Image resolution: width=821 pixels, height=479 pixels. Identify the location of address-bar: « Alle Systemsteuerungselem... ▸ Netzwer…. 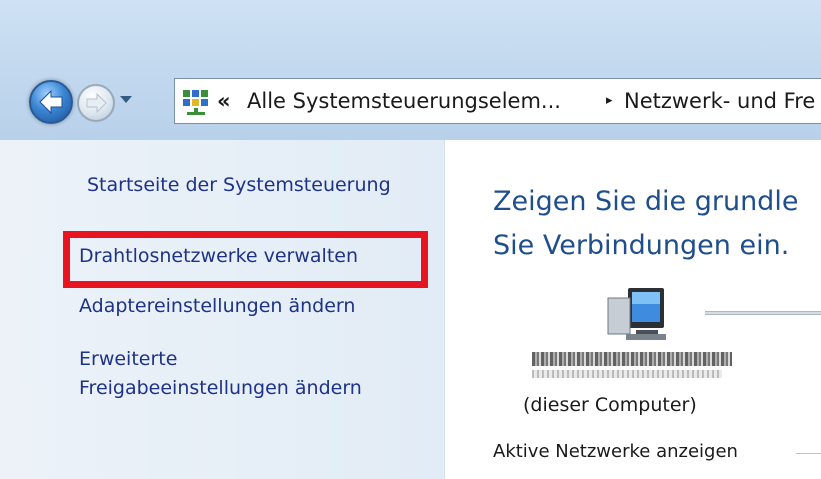
(497, 101).